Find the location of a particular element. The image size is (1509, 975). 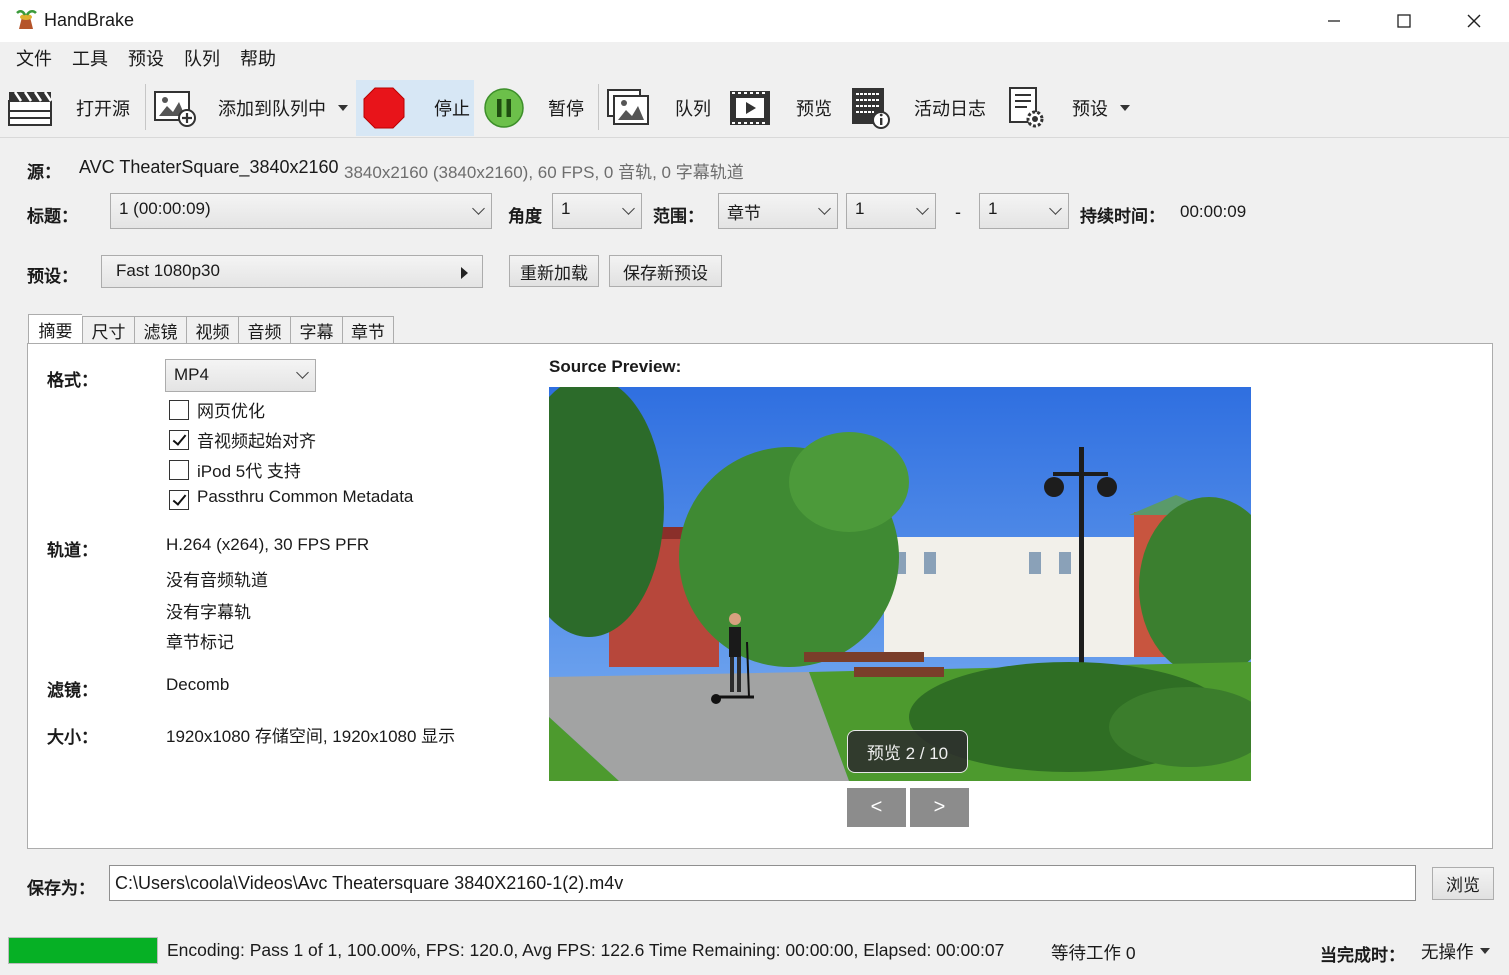

tab-filters: 滤镜 is located at coordinates (160, 330).